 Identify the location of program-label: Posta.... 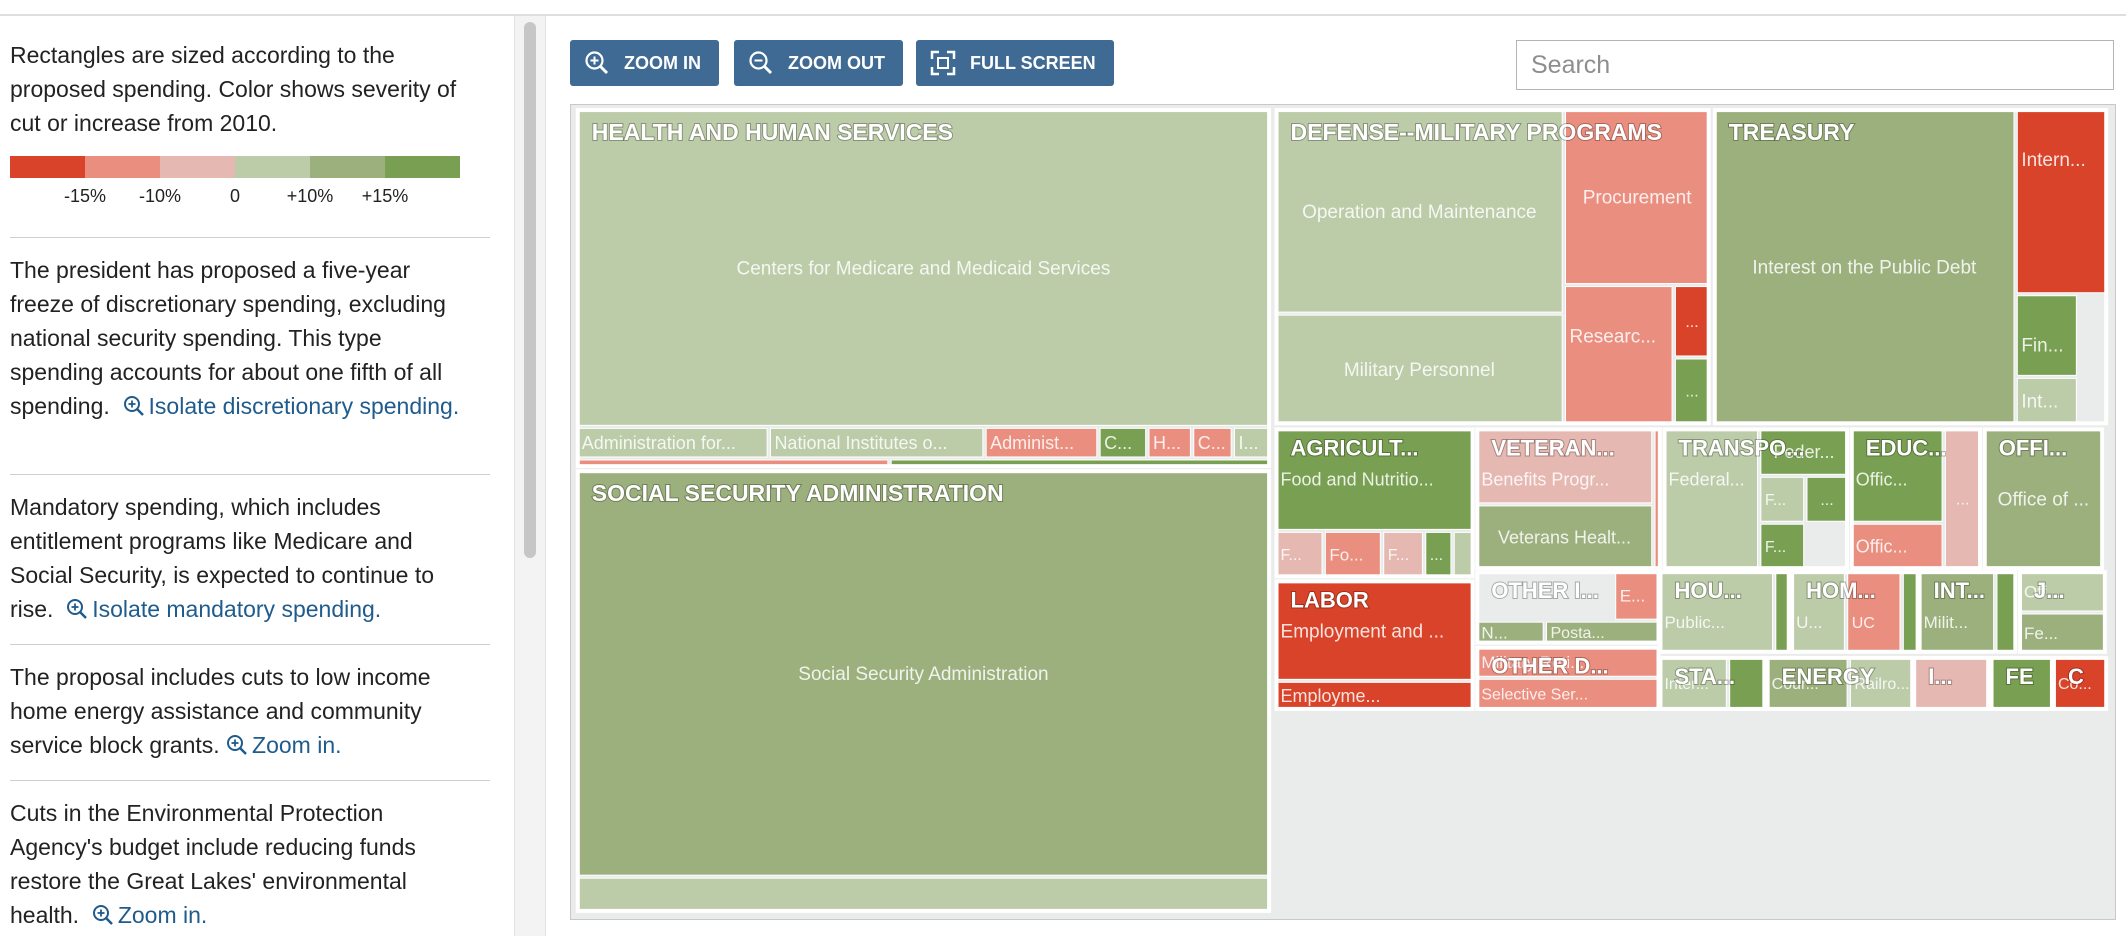
(1578, 633).